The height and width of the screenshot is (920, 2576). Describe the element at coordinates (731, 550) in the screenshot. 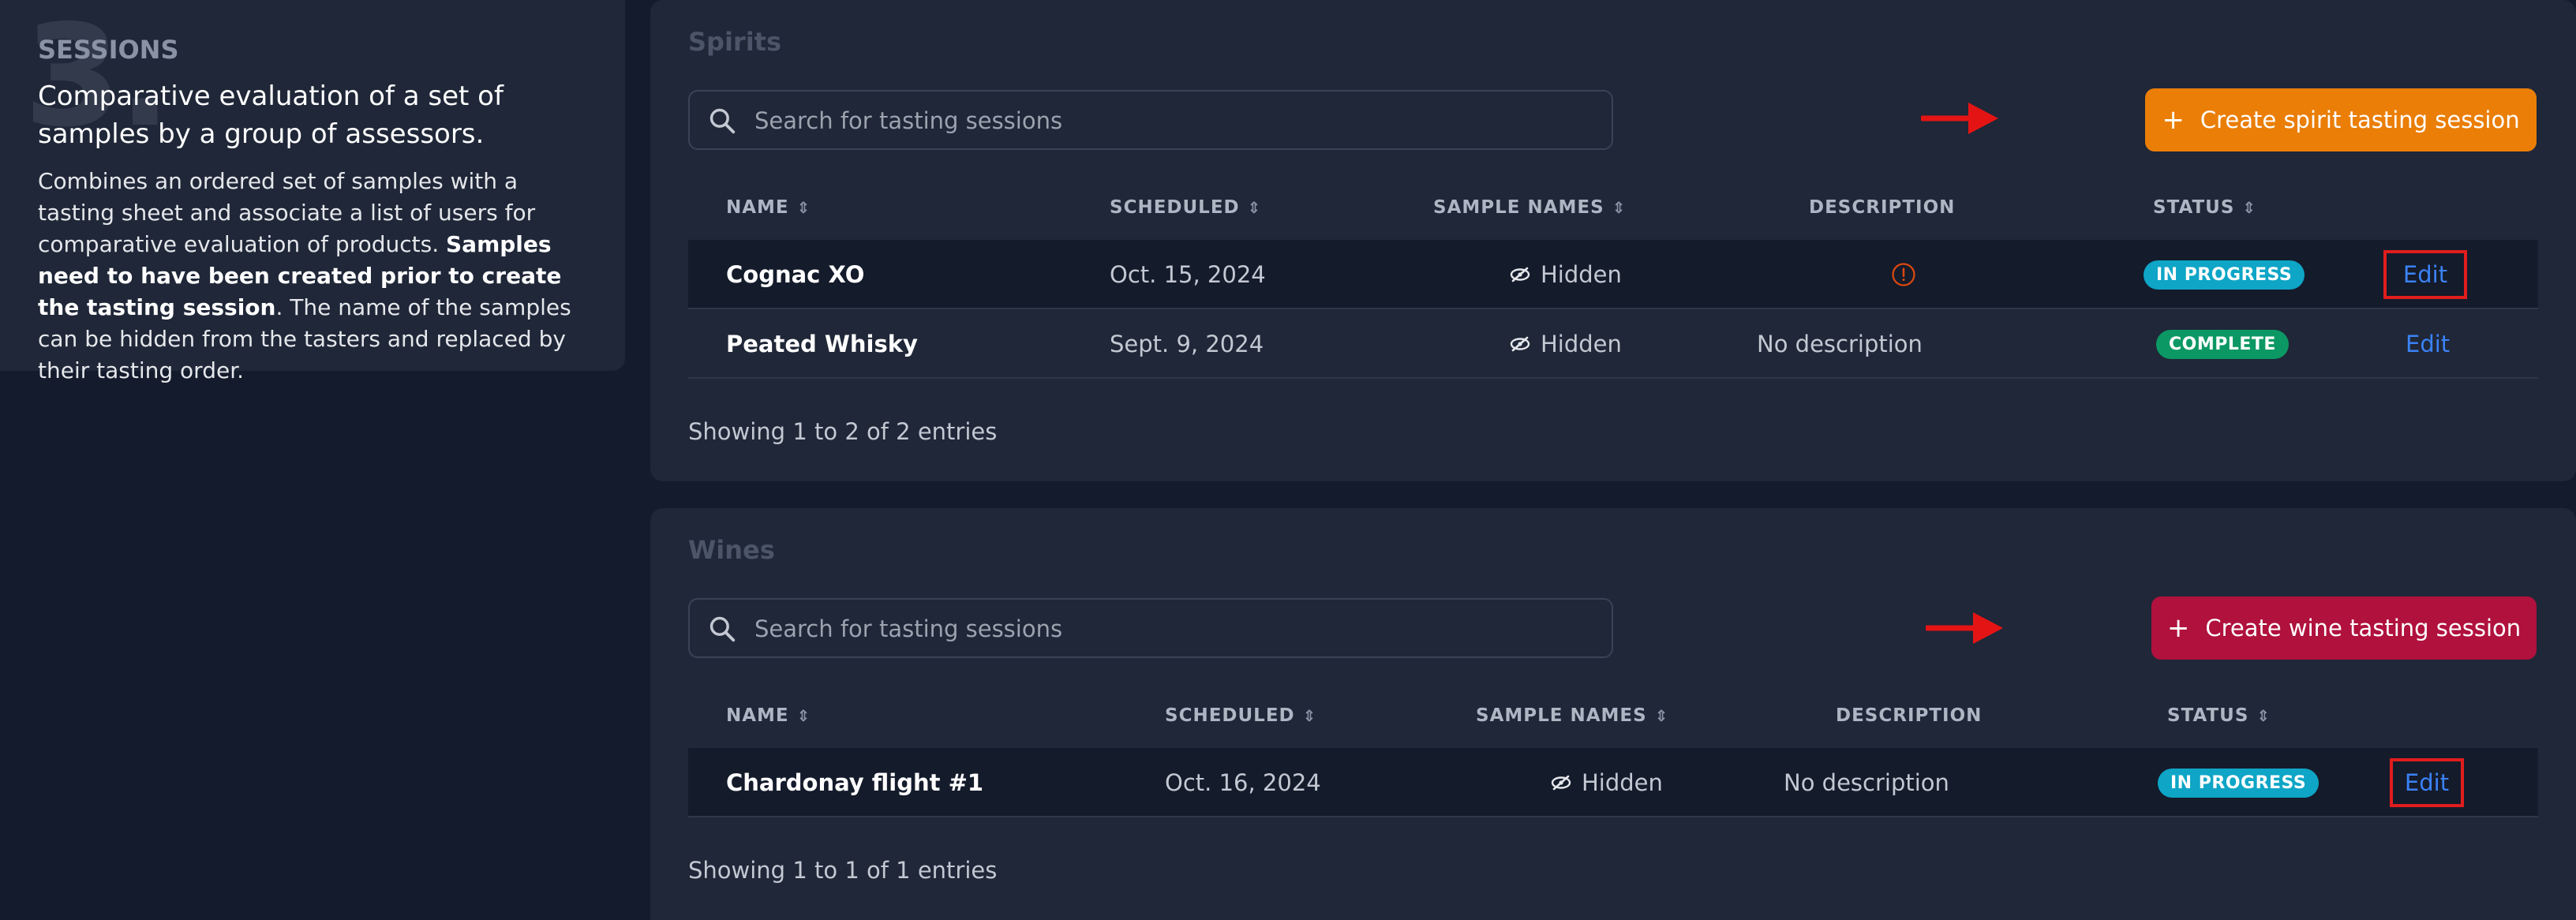

I see `wines-panel-title: Wines` at that location.